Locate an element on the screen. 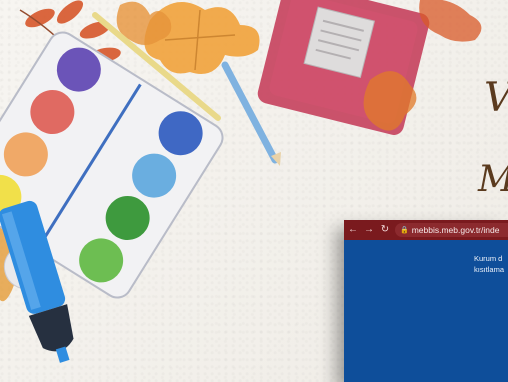 This screenshot has height=382, width=508. reload-icon: ↻ is located at coordinates (385, 230).